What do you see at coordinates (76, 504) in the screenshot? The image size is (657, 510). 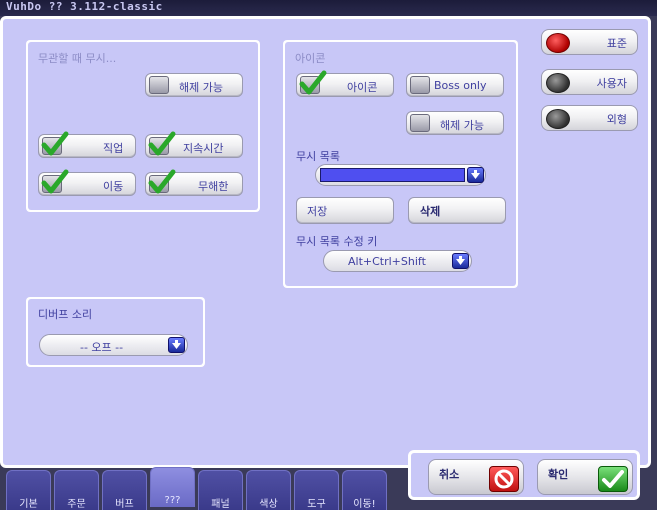 I see `tab-label: 주문` at bounding box center [76, 504].